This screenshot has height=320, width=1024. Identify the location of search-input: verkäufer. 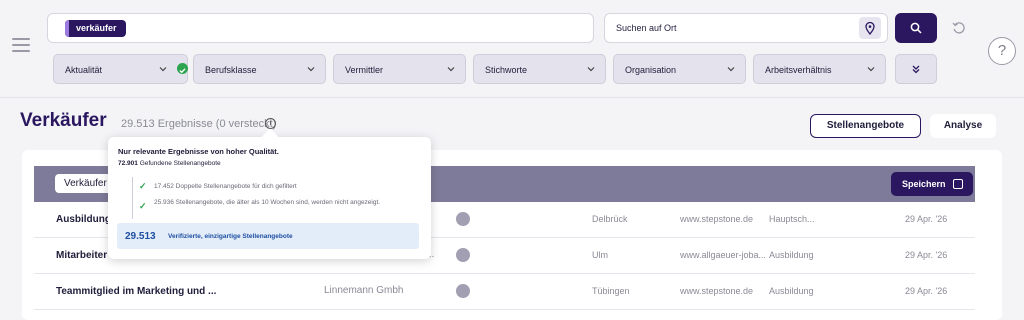
(320, 28).